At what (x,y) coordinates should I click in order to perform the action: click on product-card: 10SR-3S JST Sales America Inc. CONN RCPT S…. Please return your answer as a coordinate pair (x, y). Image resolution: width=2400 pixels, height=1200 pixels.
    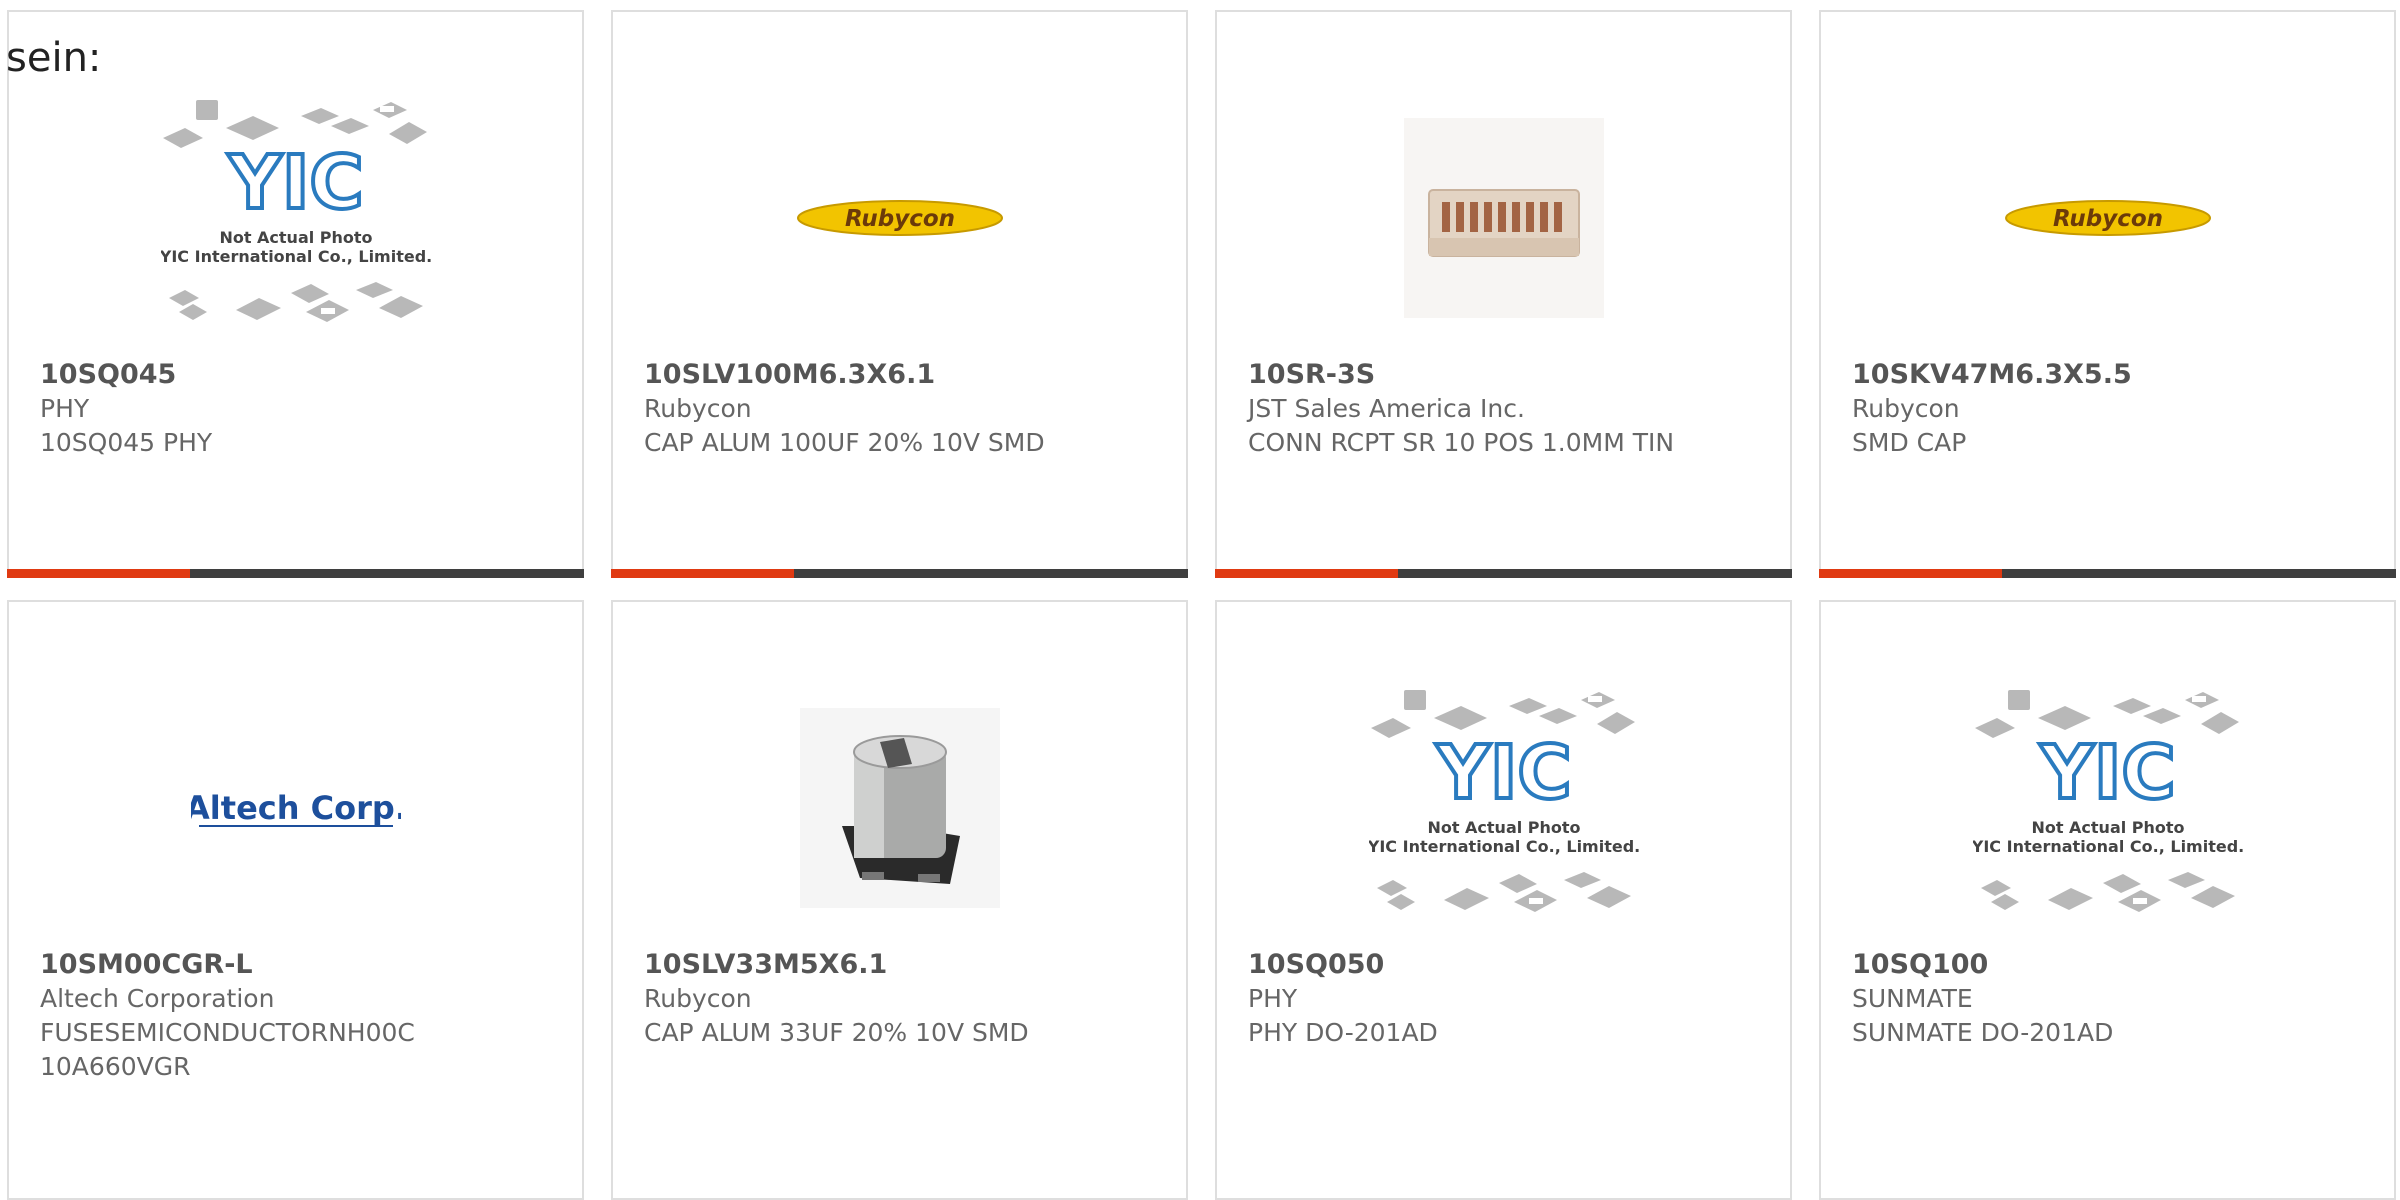
    Looking at the image, I should click on (1503, 294).